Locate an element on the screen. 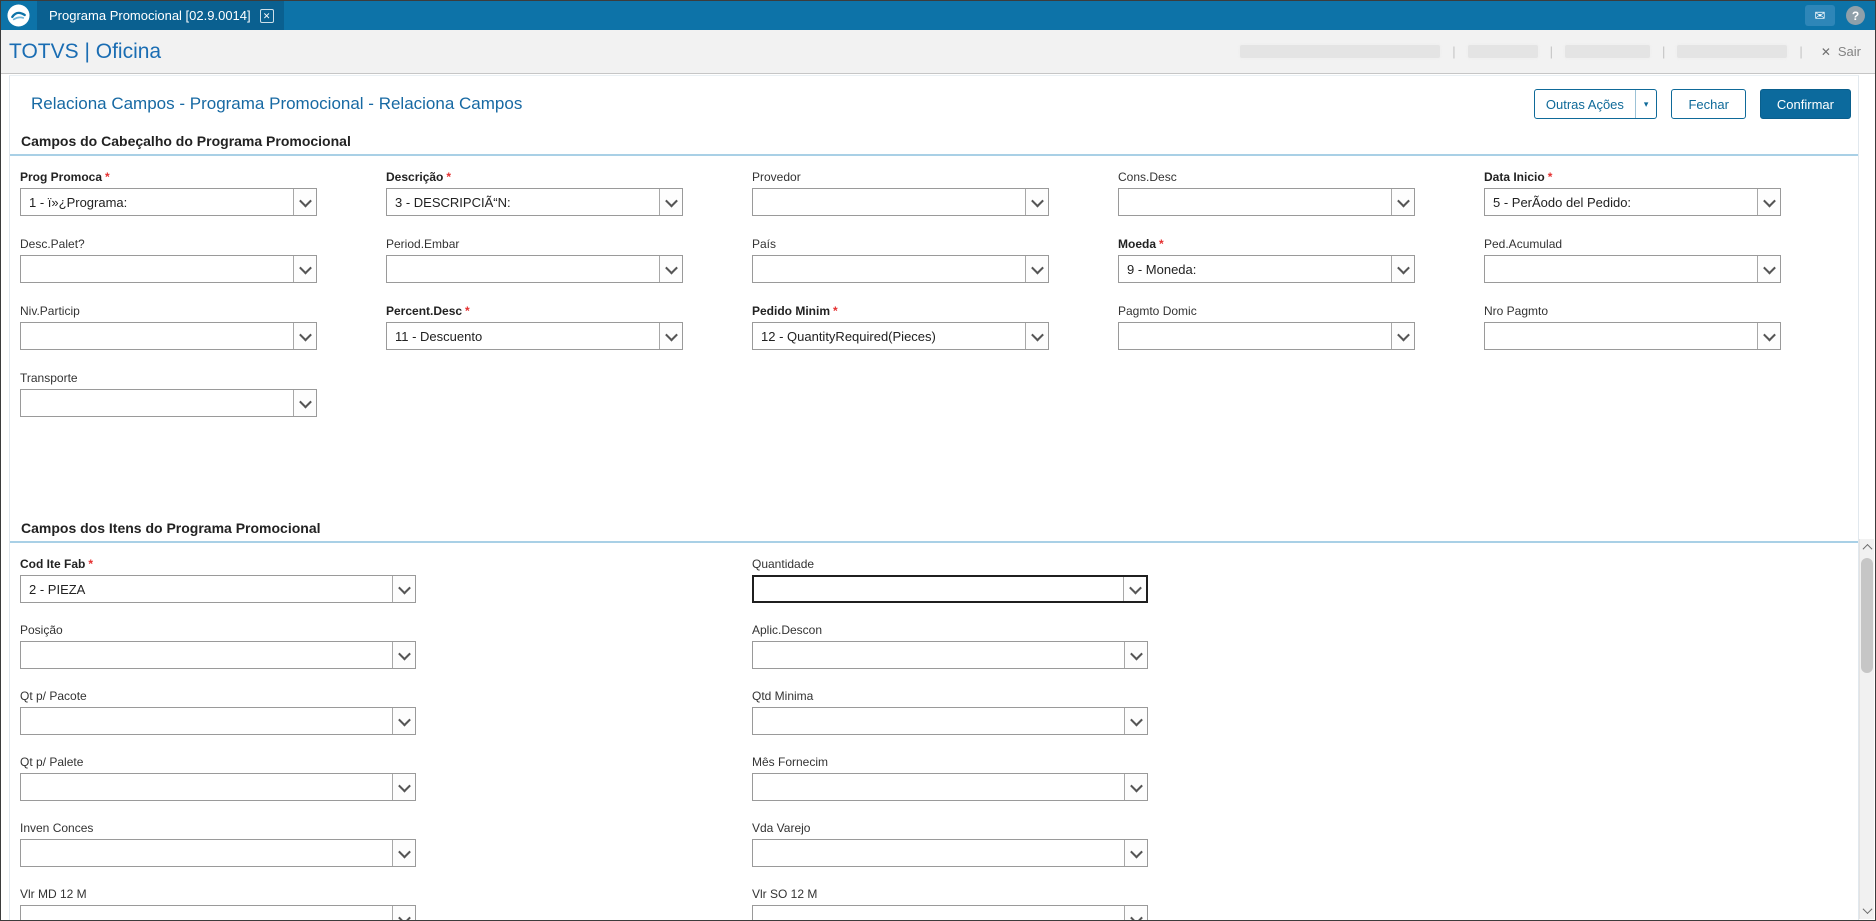 The image size is (1876, 921). field-label: Provedor is located at coordinates (776, 176).